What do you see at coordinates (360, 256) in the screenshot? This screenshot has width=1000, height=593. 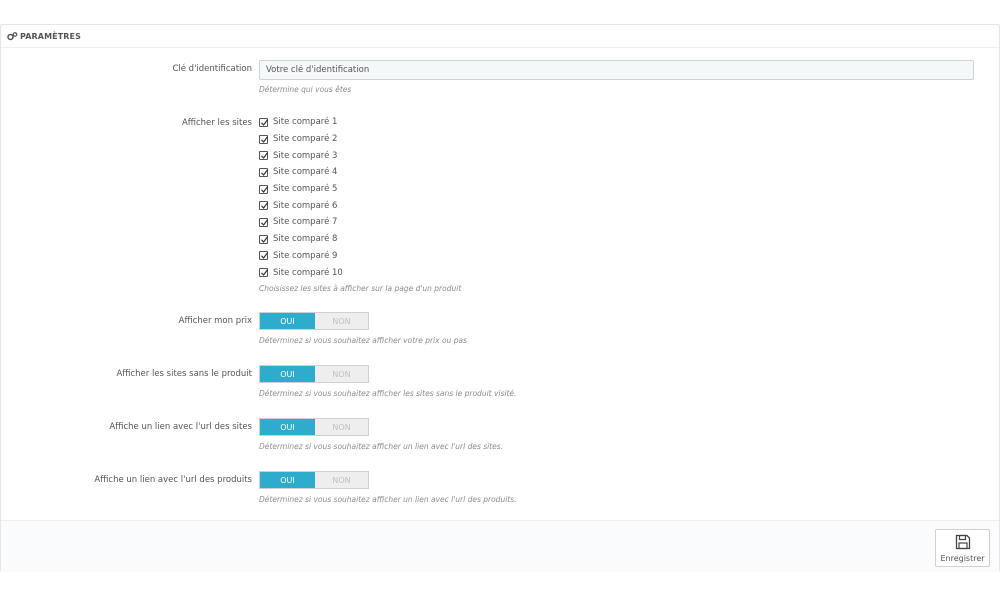 I see `site-checkbox-item: Site comparé 9` at bounding box center [360, 256].